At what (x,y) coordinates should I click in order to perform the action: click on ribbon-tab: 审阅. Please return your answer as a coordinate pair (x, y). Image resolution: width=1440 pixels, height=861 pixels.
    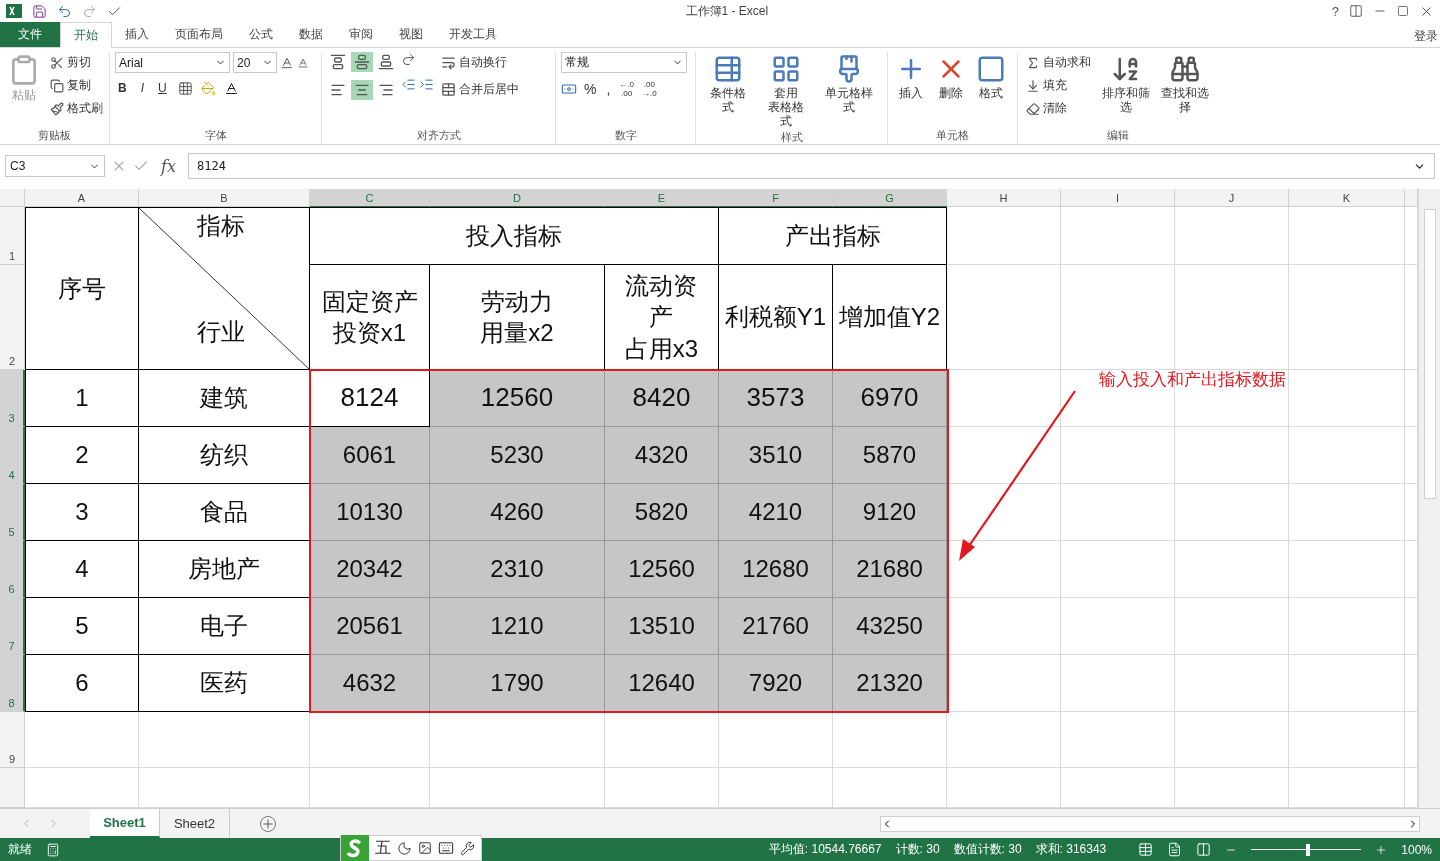
    Looking at the image, I should click on (361, 34).